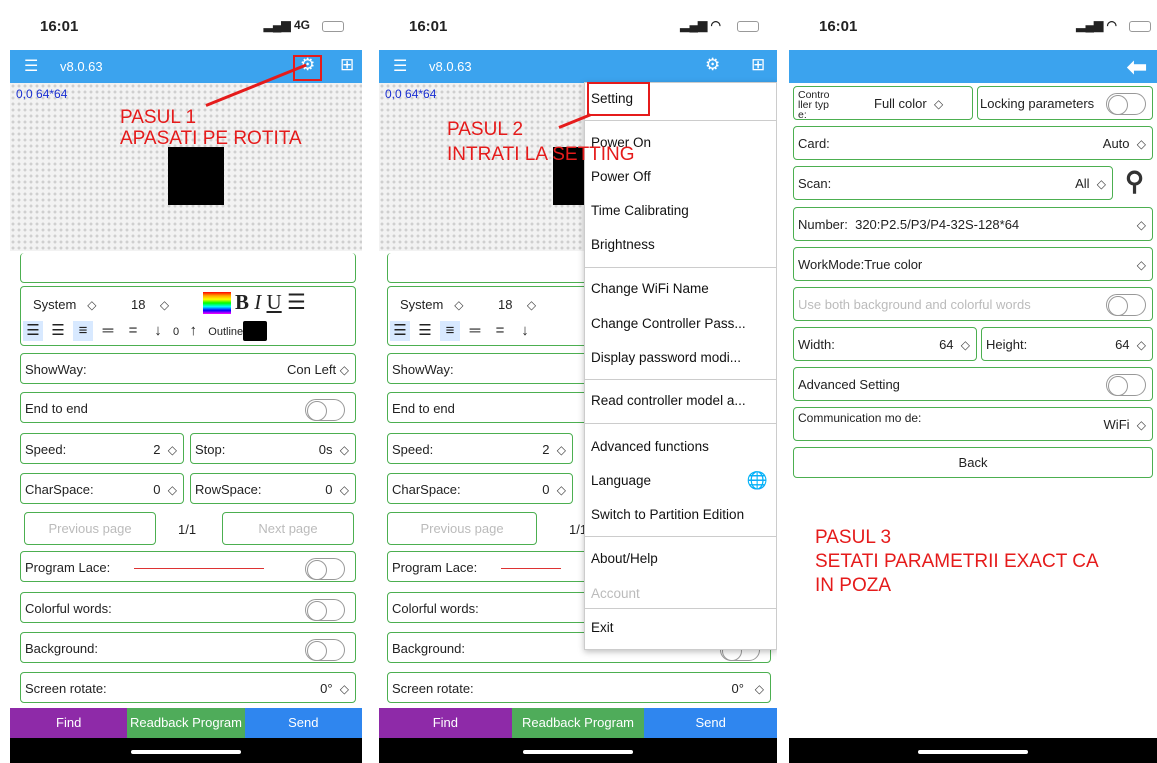 The image size is (1157, 763). Describe the element at coordinates (428, 26) in the screenshot. I see `status-time: 16:01` at that location.